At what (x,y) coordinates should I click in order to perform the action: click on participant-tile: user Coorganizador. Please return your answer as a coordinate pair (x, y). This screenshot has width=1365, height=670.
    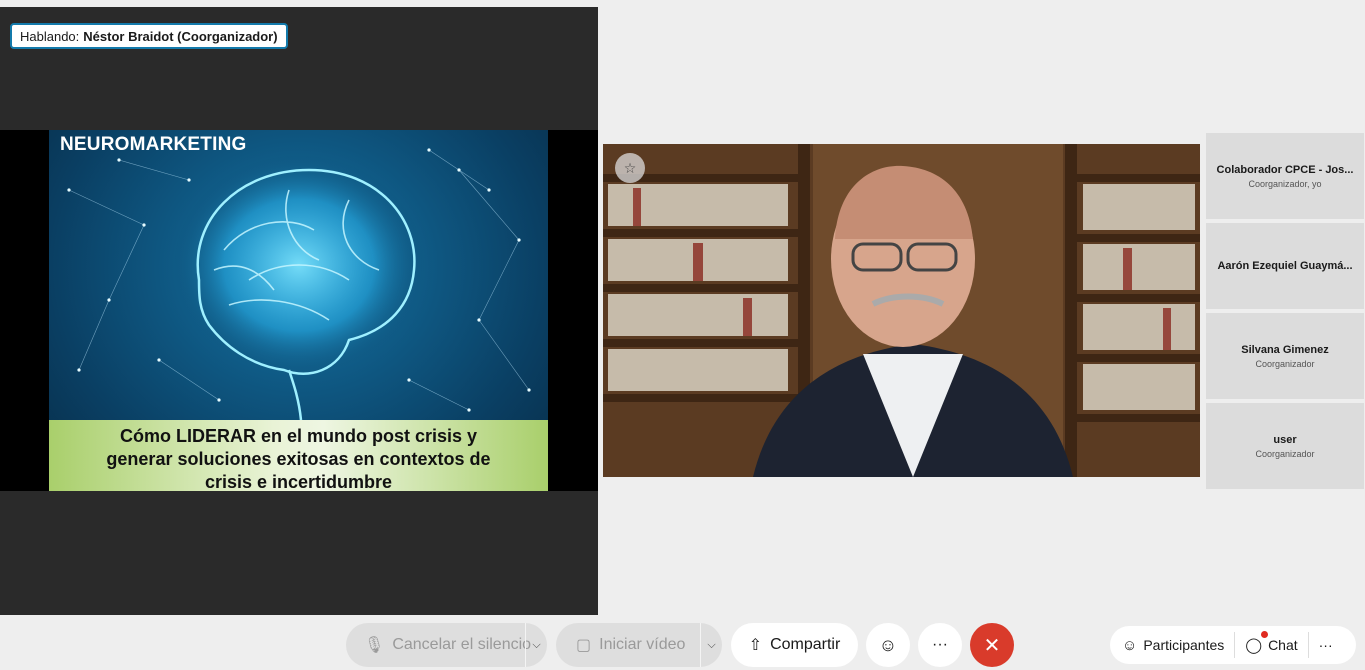
    Looking at the image, I should click on (1285, 446).